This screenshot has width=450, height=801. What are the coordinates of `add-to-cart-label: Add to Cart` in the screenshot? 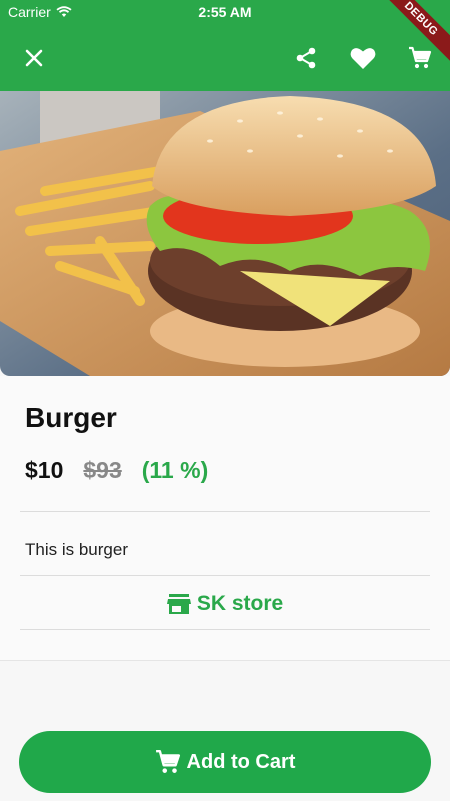 It's located at (241, 761).